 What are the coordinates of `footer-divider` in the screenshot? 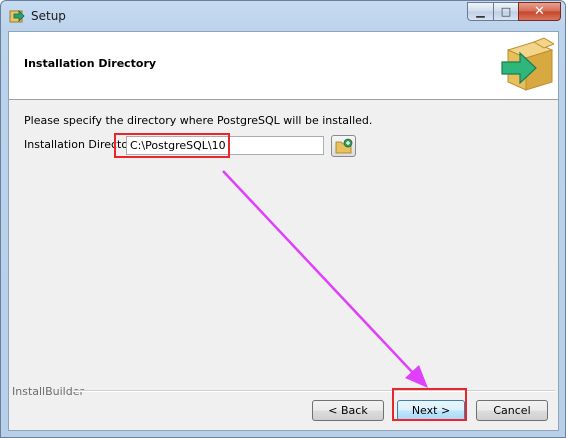 It's located at (314, 391).